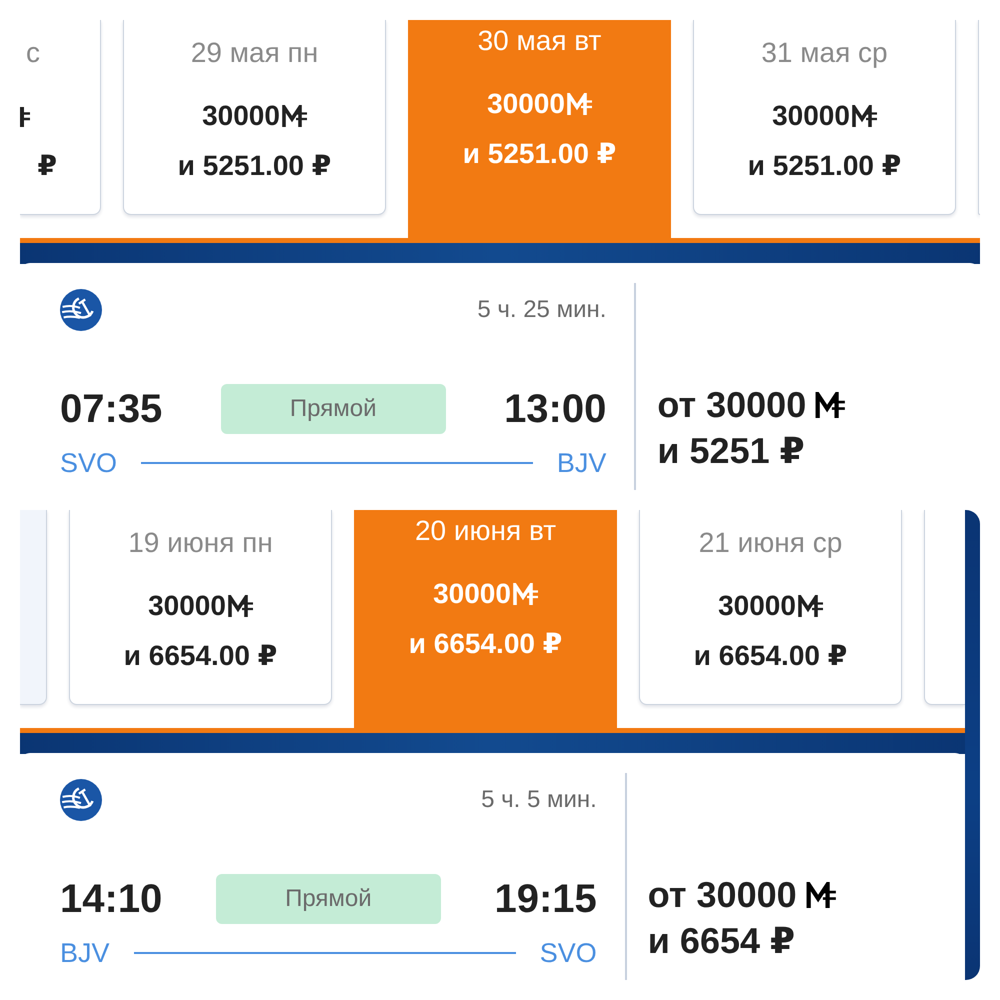  I want to click on flight-duration: 5 ч. 25 мин., so click(541, 310).